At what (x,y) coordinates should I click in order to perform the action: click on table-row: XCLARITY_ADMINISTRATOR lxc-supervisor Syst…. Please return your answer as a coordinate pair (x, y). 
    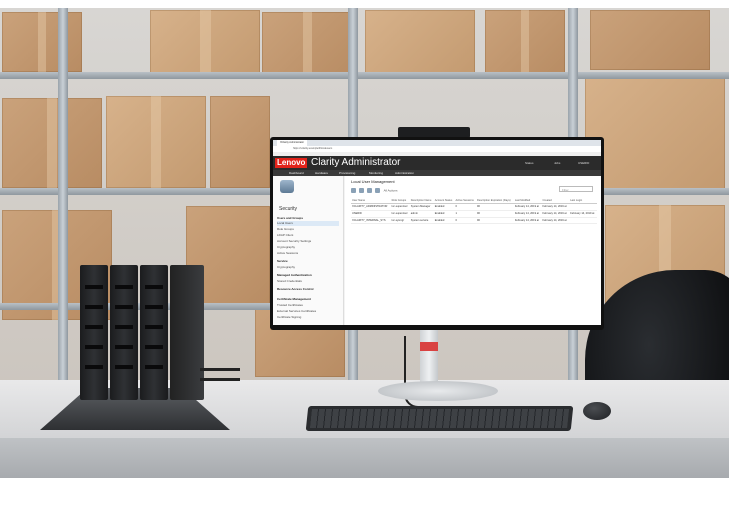
    Looking at the image, I should click on (474, 207).